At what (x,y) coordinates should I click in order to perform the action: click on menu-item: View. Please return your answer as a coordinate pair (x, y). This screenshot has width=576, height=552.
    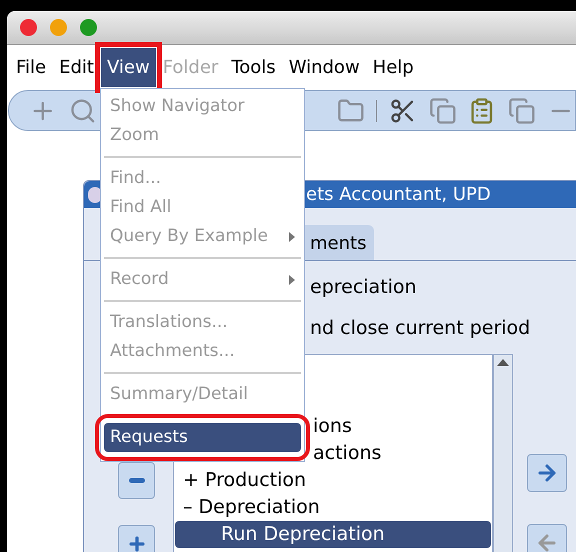
    Looking at the image, I should click on (128, 67).